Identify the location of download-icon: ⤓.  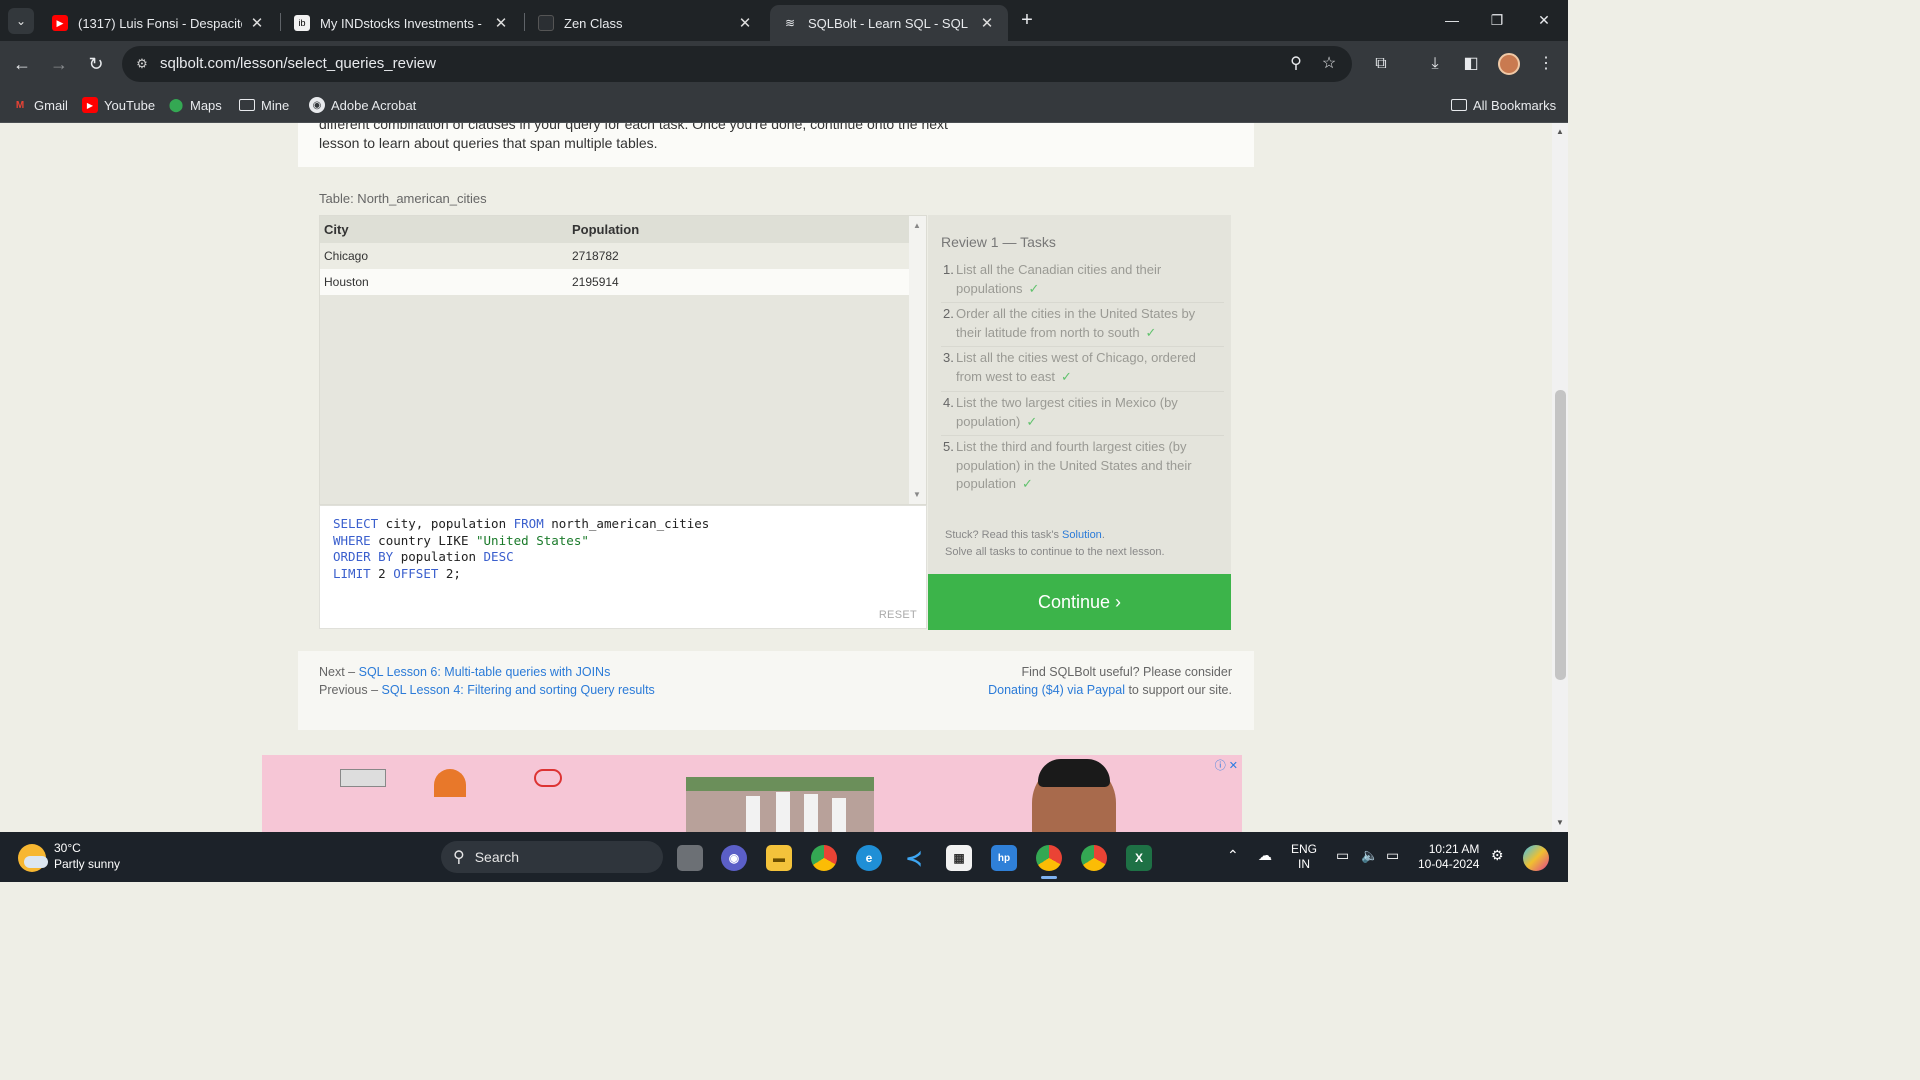
(1435, 64).